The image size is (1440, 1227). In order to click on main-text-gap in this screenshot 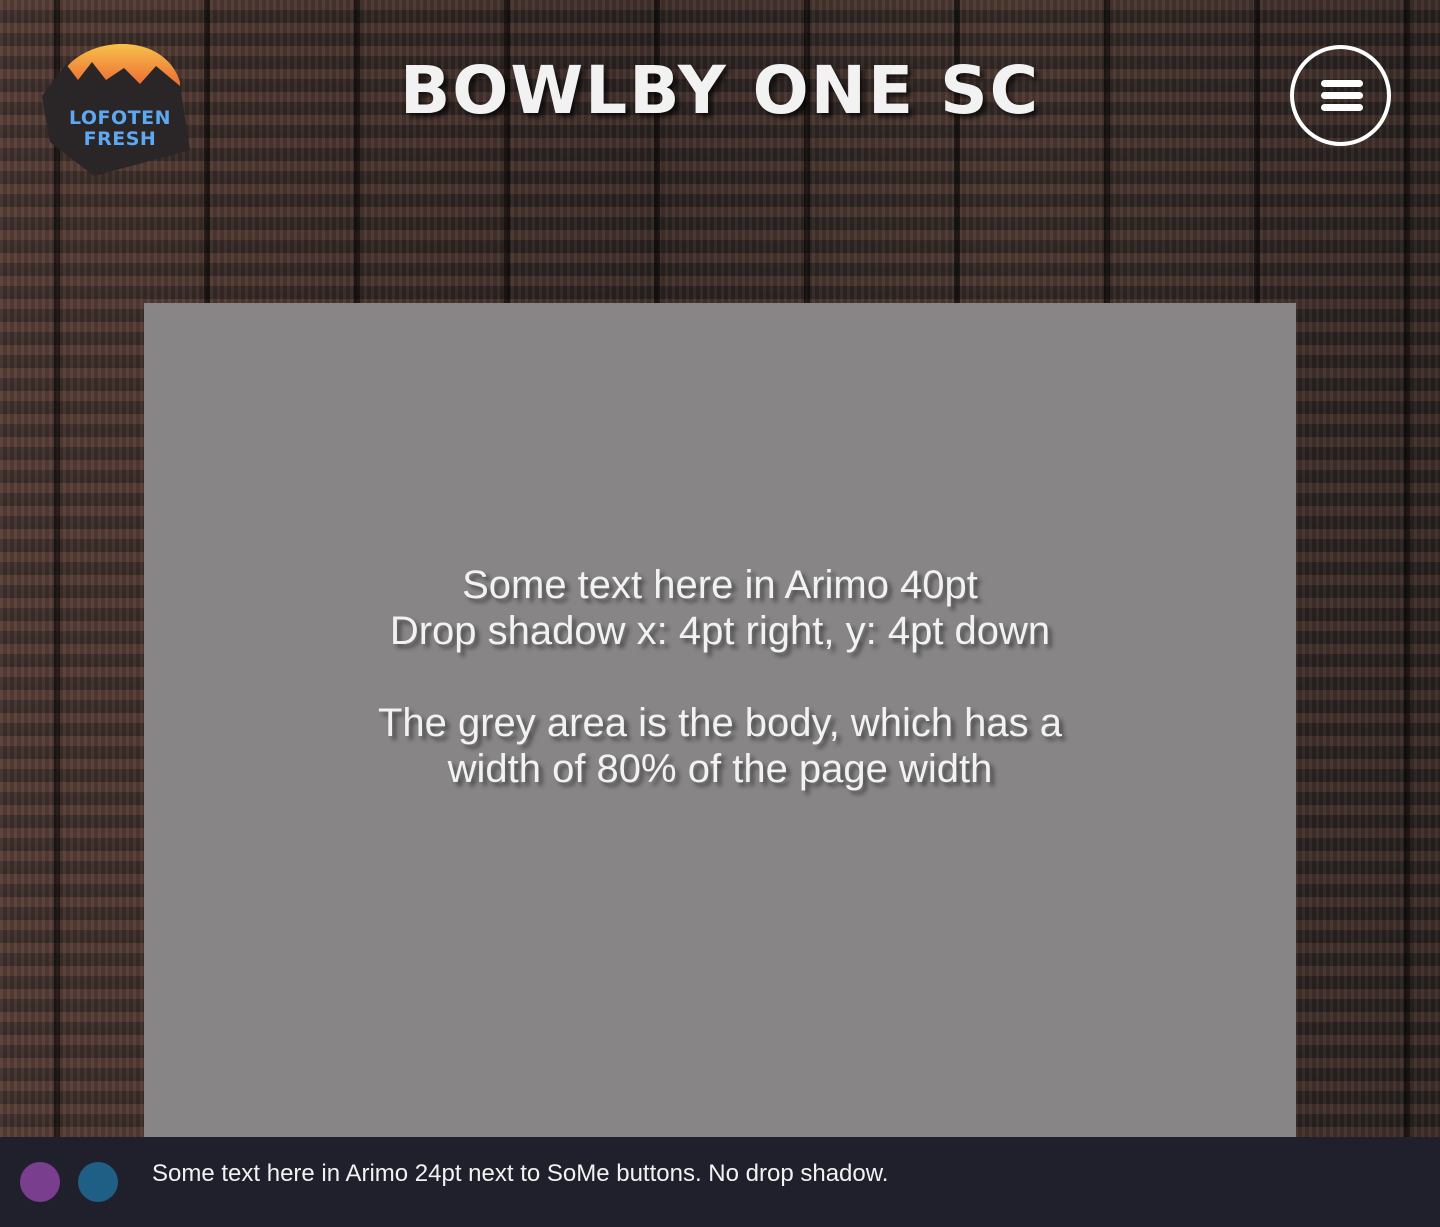, I will do `click(720, 677)`.